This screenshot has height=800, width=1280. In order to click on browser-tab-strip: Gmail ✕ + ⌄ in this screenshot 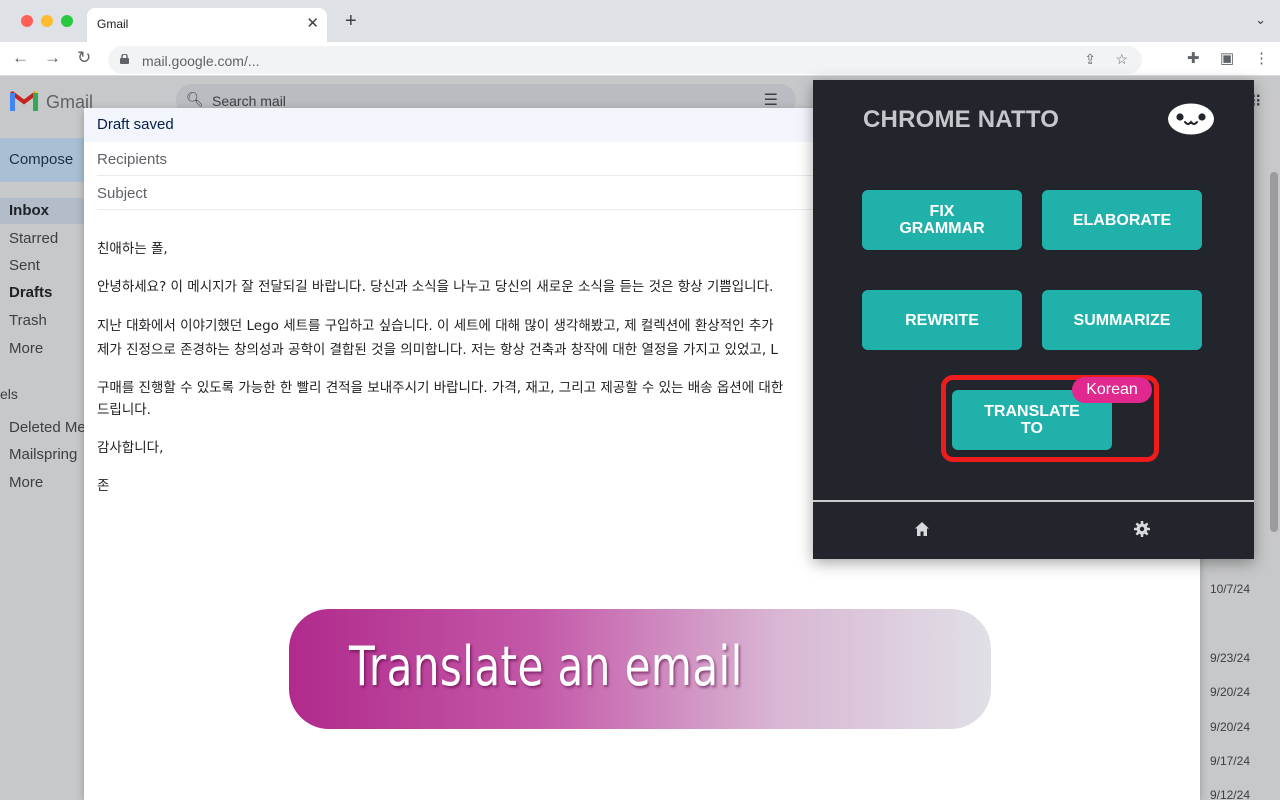, I will do `click(640, 21)`.